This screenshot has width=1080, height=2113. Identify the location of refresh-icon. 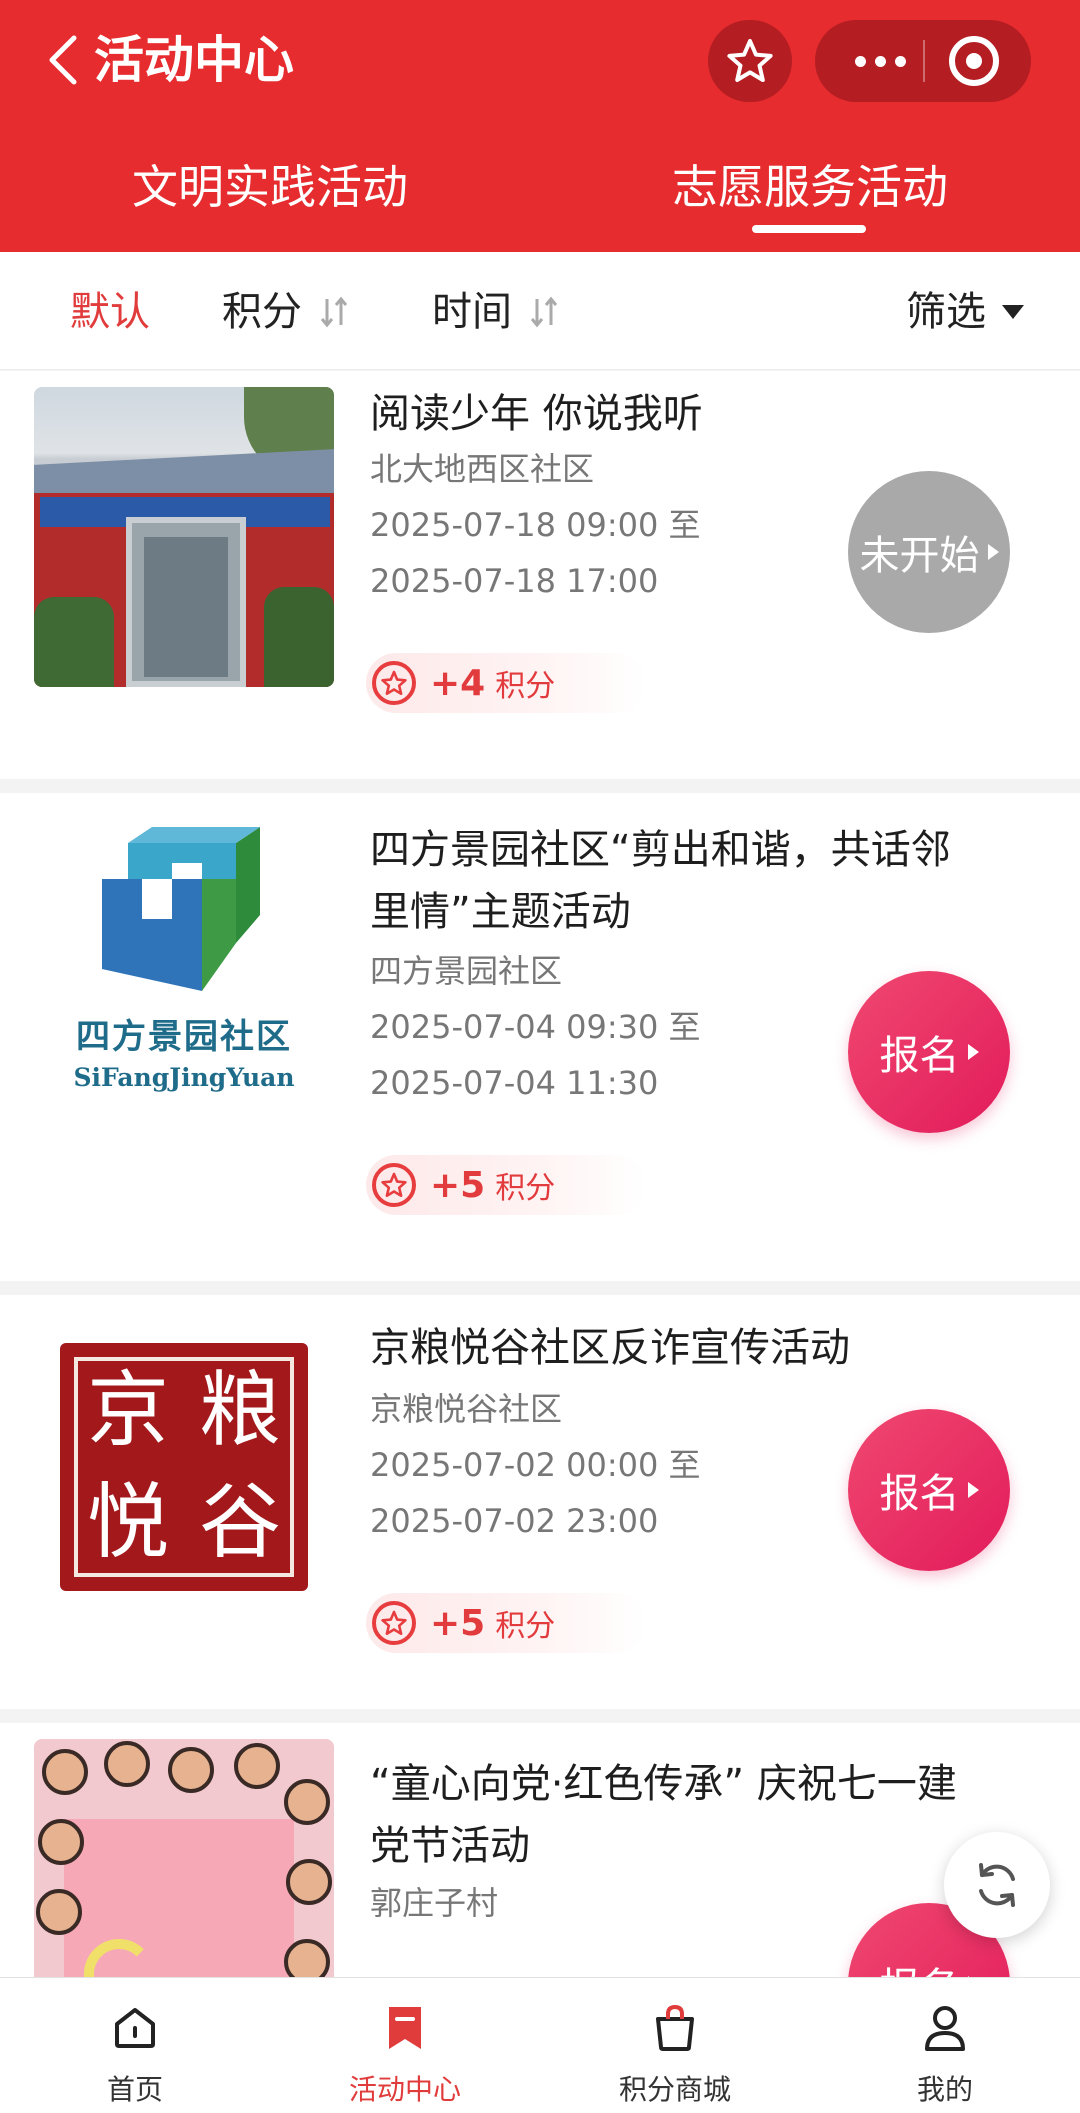
(997, 1885).